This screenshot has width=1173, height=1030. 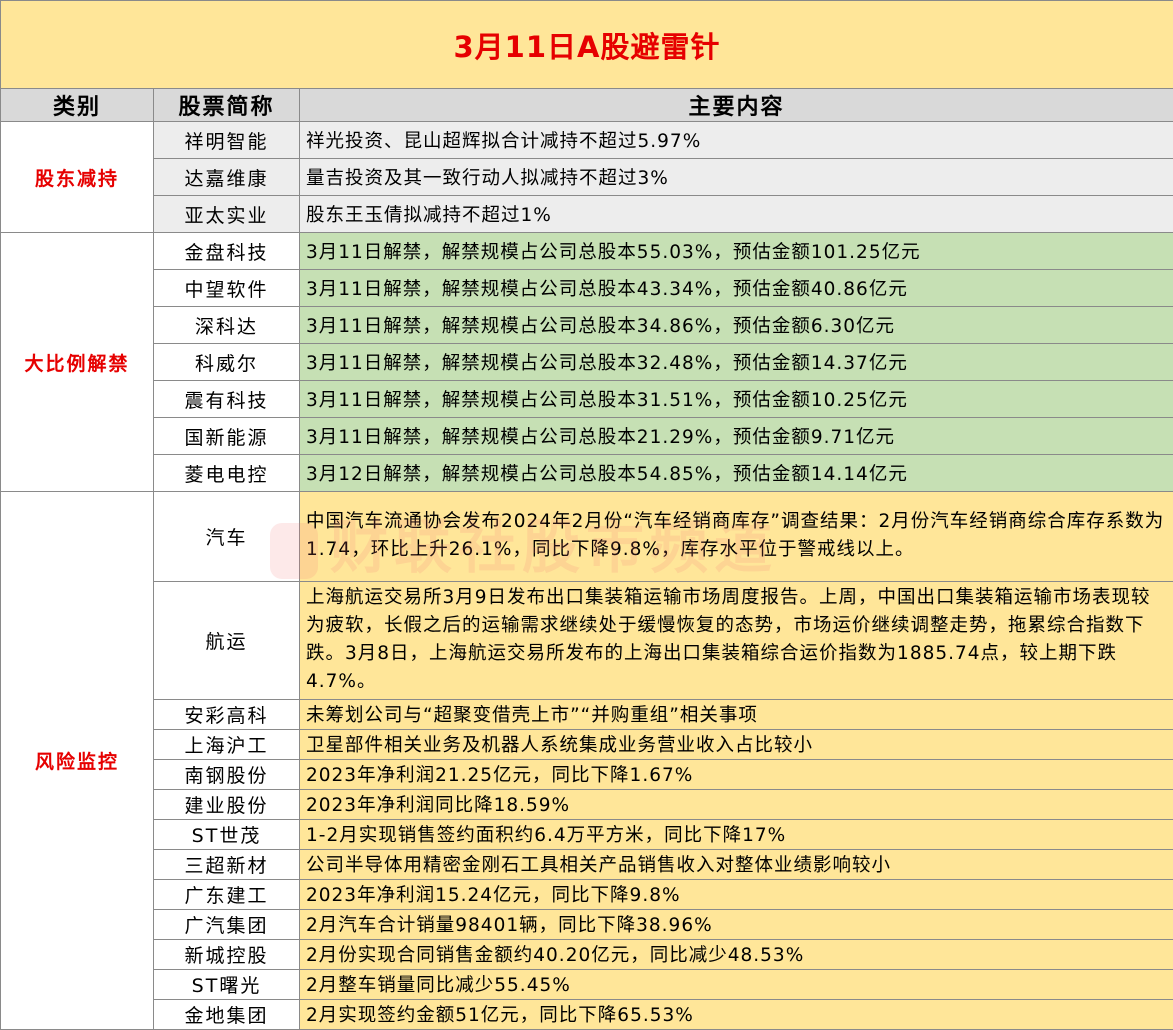 I want to click on row-content: 3月11日解禁，解禁规模占公司总股本32.48%，预估金额14.37亿元, so click(x=736, y=362).